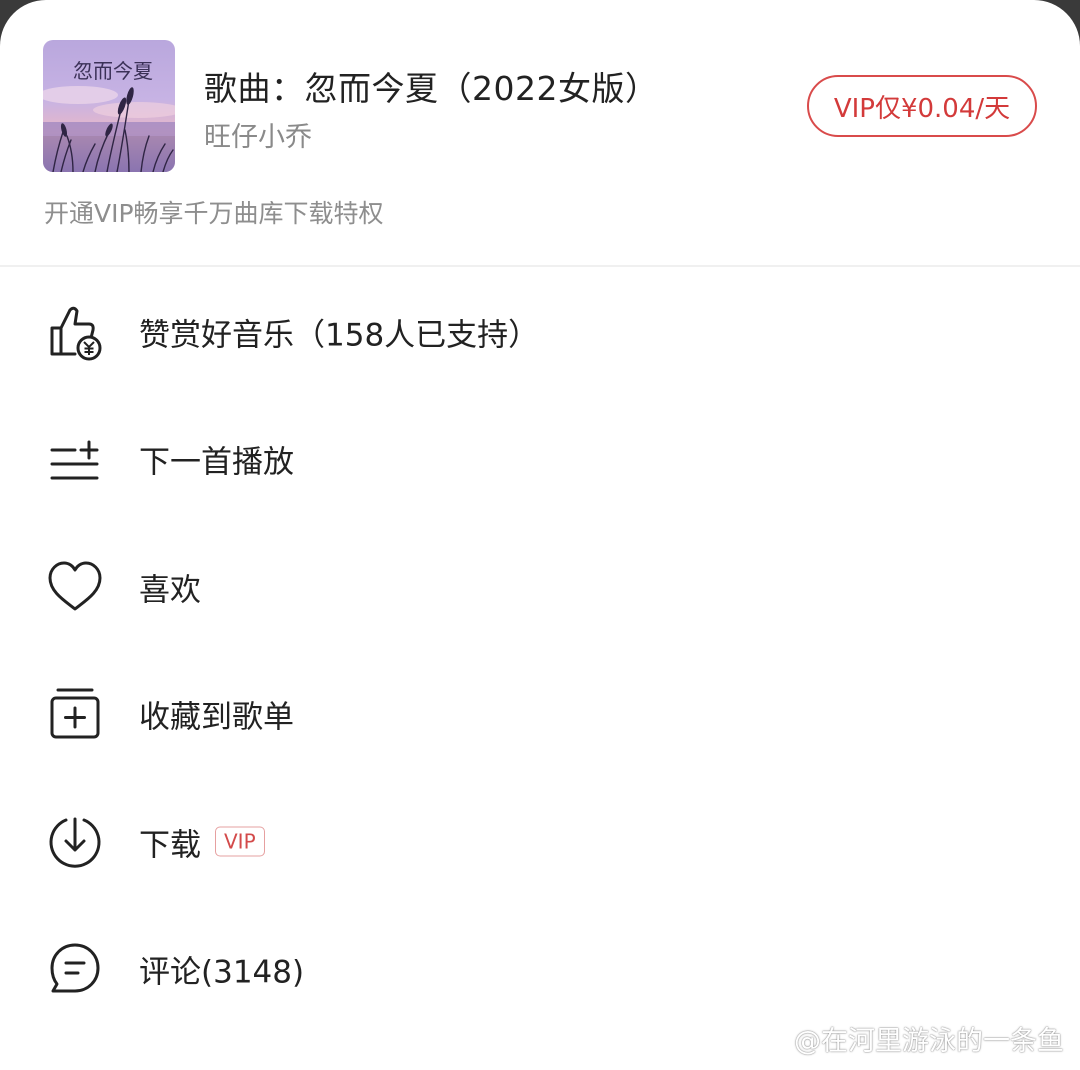 The image size is (1080, 1070). Describe the element at coordinates (540, 970) in the screenshot. I see `menu-item-comment: 评论(3148)` at that location.